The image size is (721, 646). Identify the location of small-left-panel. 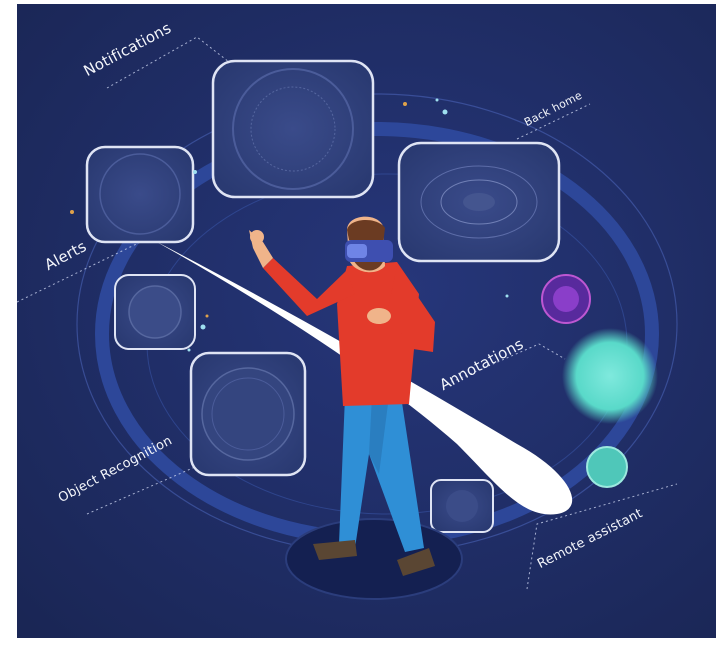
(155, 312).